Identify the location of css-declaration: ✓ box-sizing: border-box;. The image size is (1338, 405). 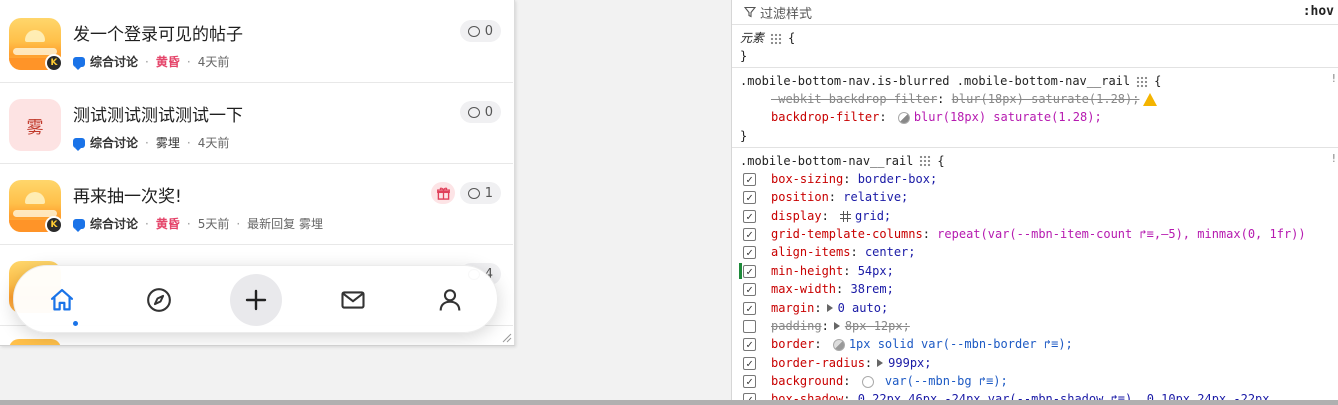
(1039, 179).